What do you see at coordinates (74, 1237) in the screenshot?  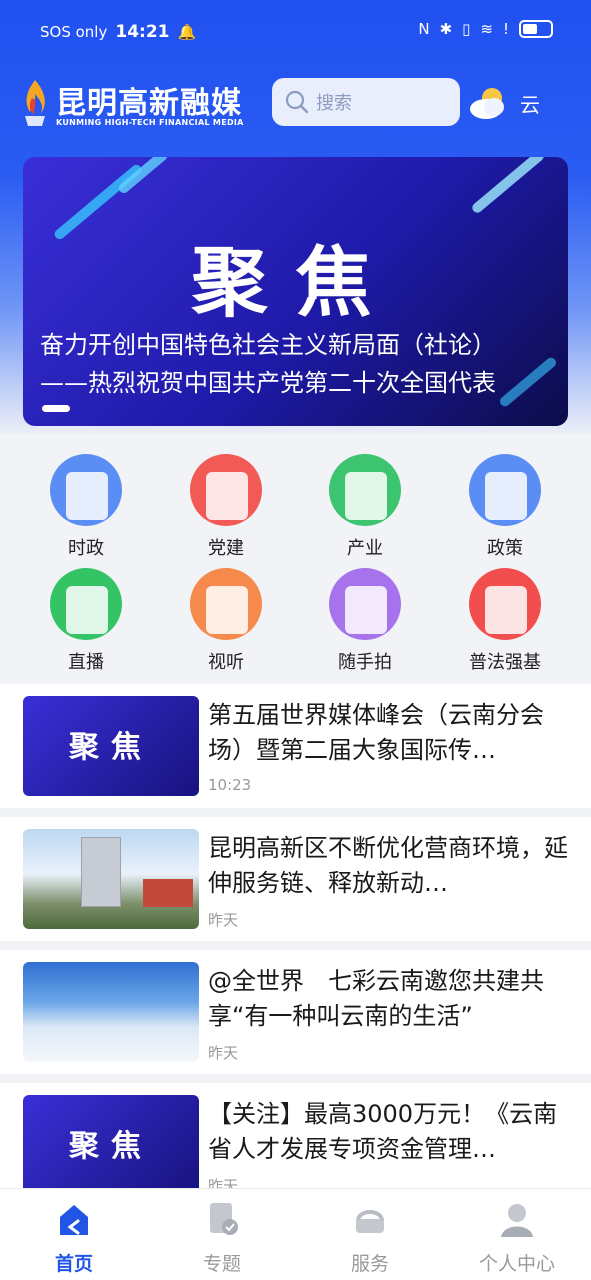 I see `tab-home: 首页` at bounding box center [74, 1237].